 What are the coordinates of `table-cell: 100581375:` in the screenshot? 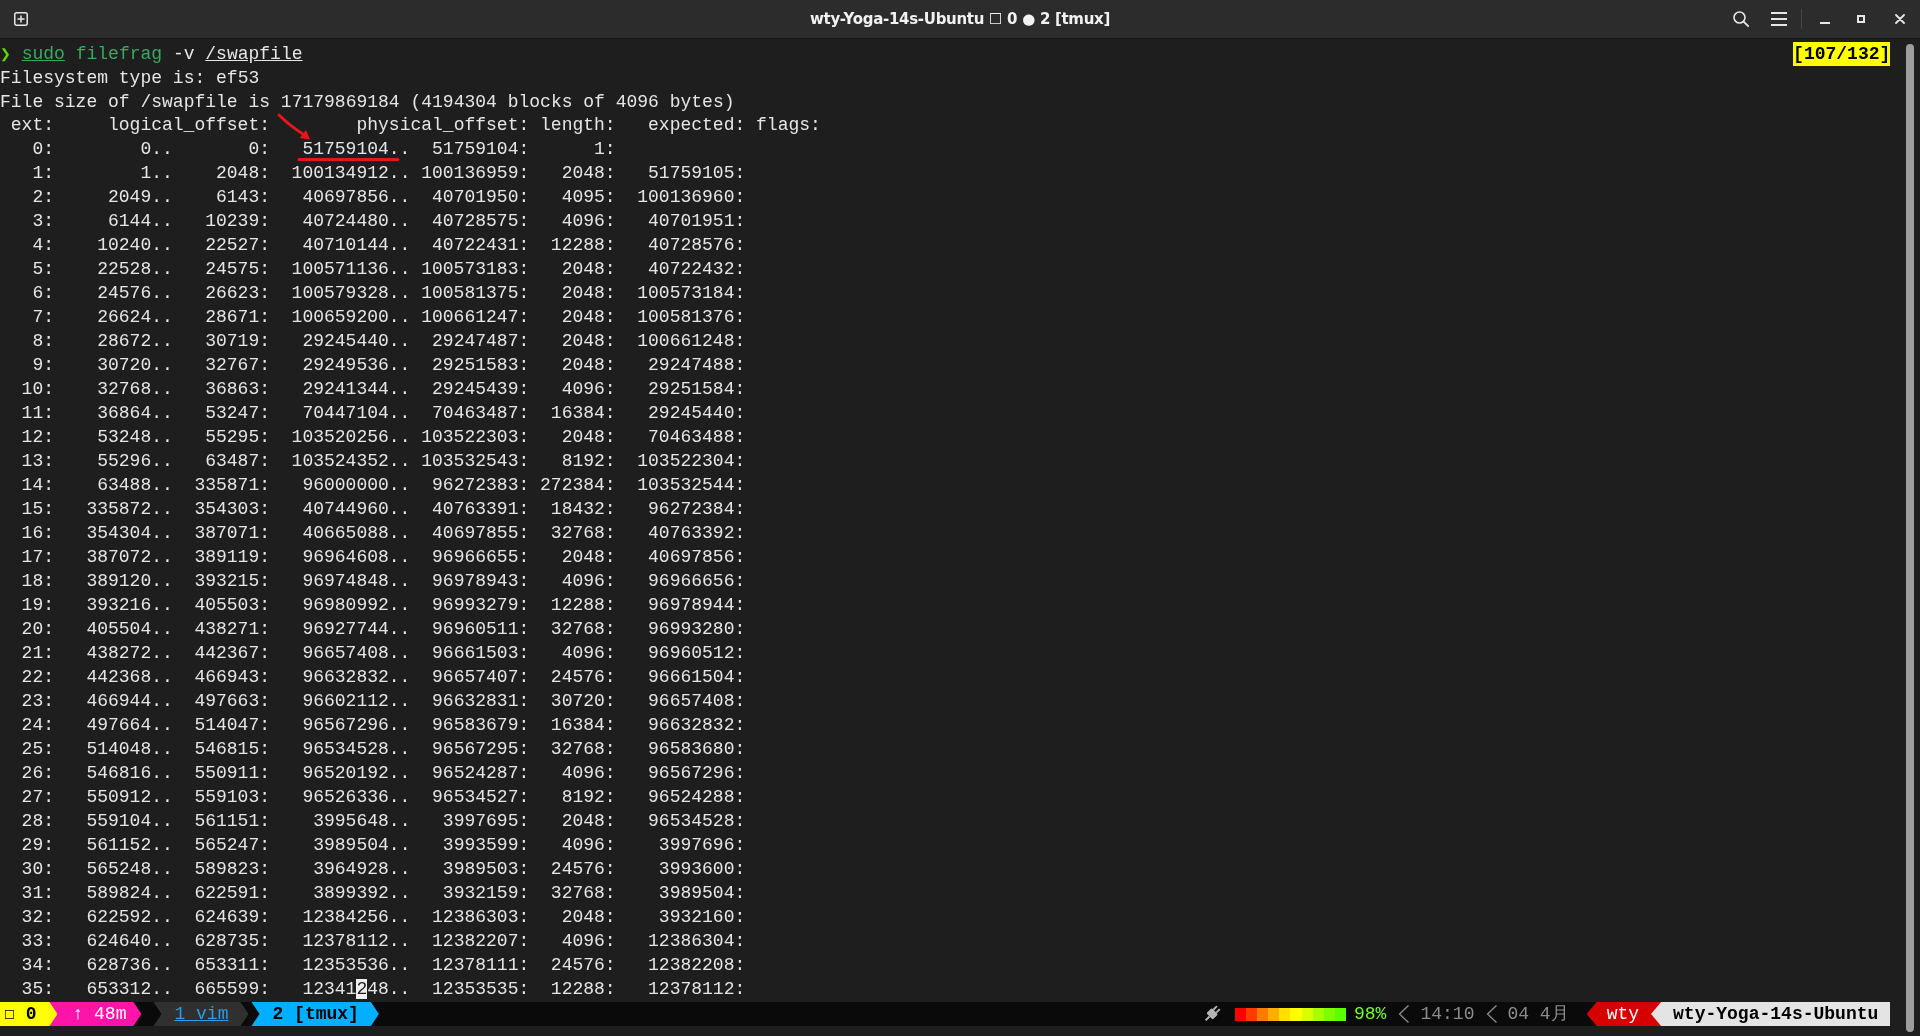 It's located at (475, 293).